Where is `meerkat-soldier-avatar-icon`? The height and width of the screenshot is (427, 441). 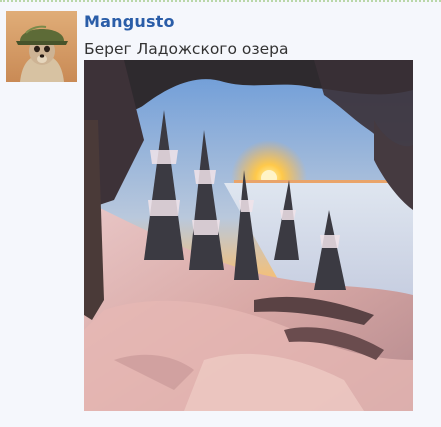 meerkat-soldier-avatar-icon is located at coordinates (41, 46).